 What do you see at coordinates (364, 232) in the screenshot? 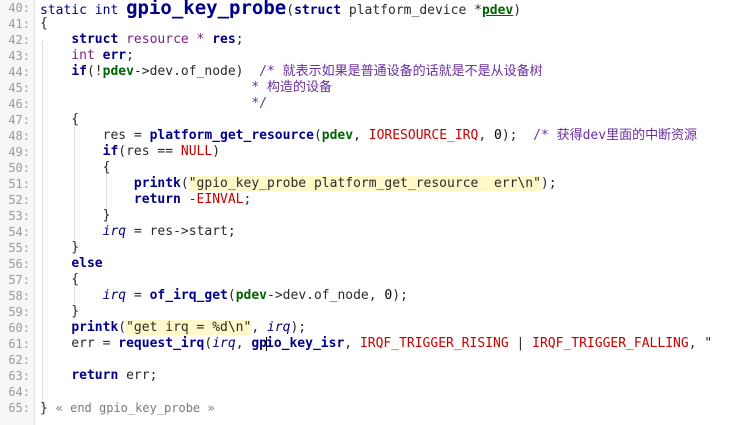
I see `code-line: 54: irq = res->start;` at bounding box center [364, 232].